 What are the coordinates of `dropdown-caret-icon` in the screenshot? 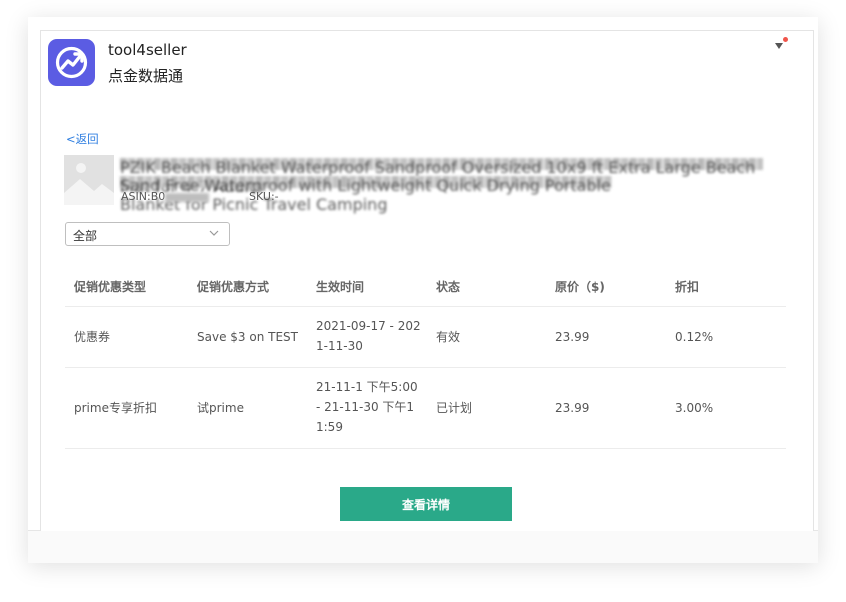 It's located at (779, 46).